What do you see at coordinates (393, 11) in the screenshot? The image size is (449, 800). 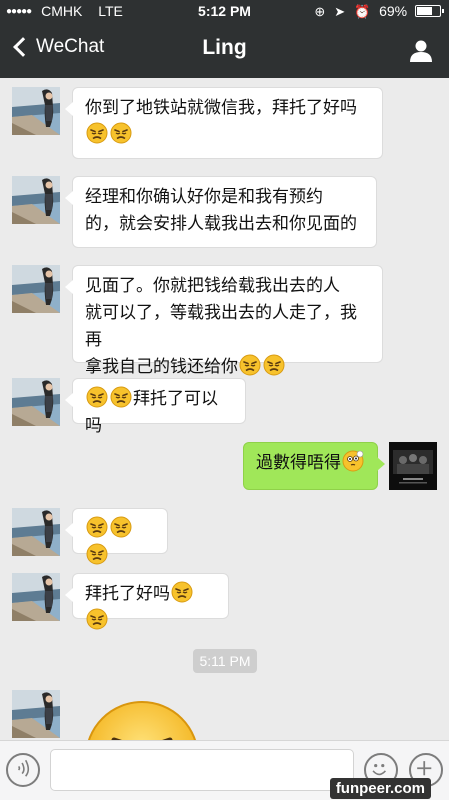 I see `battery-percent: 69%` at bounding box center [393, 11].